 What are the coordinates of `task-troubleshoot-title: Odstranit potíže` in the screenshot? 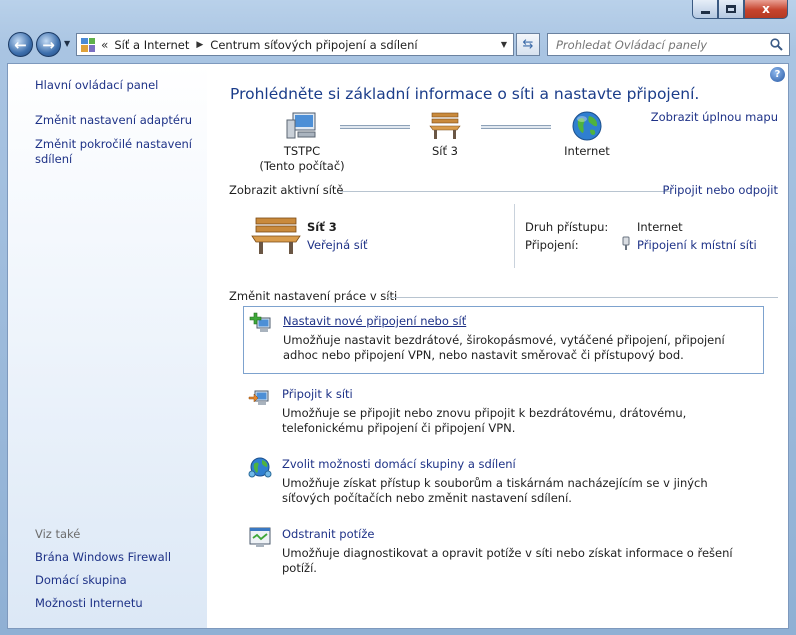 It's located at (328, 534).